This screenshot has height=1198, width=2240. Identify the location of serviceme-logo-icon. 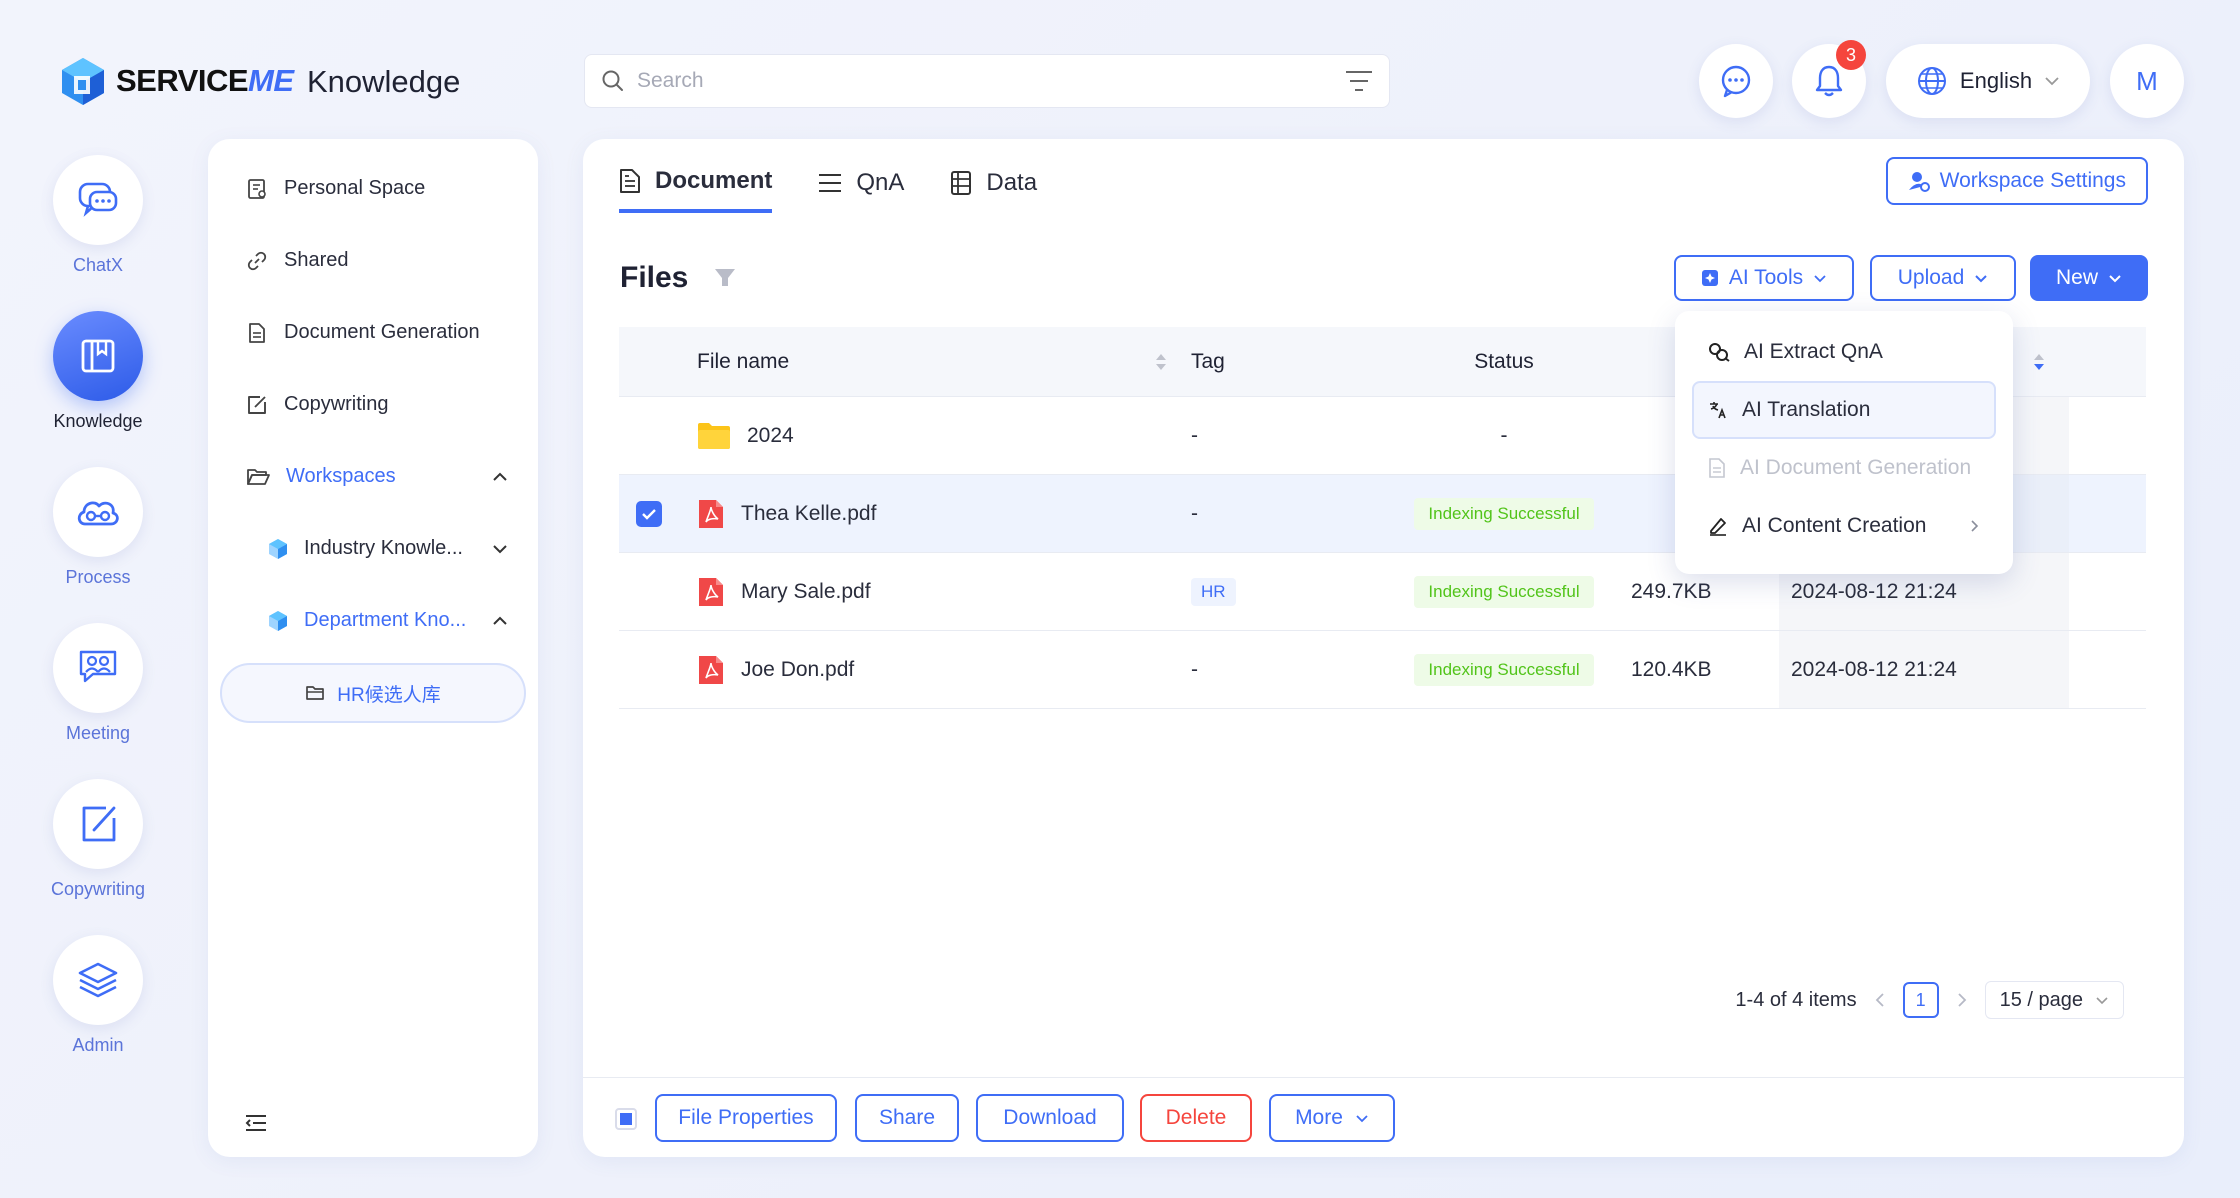
(83, 81).